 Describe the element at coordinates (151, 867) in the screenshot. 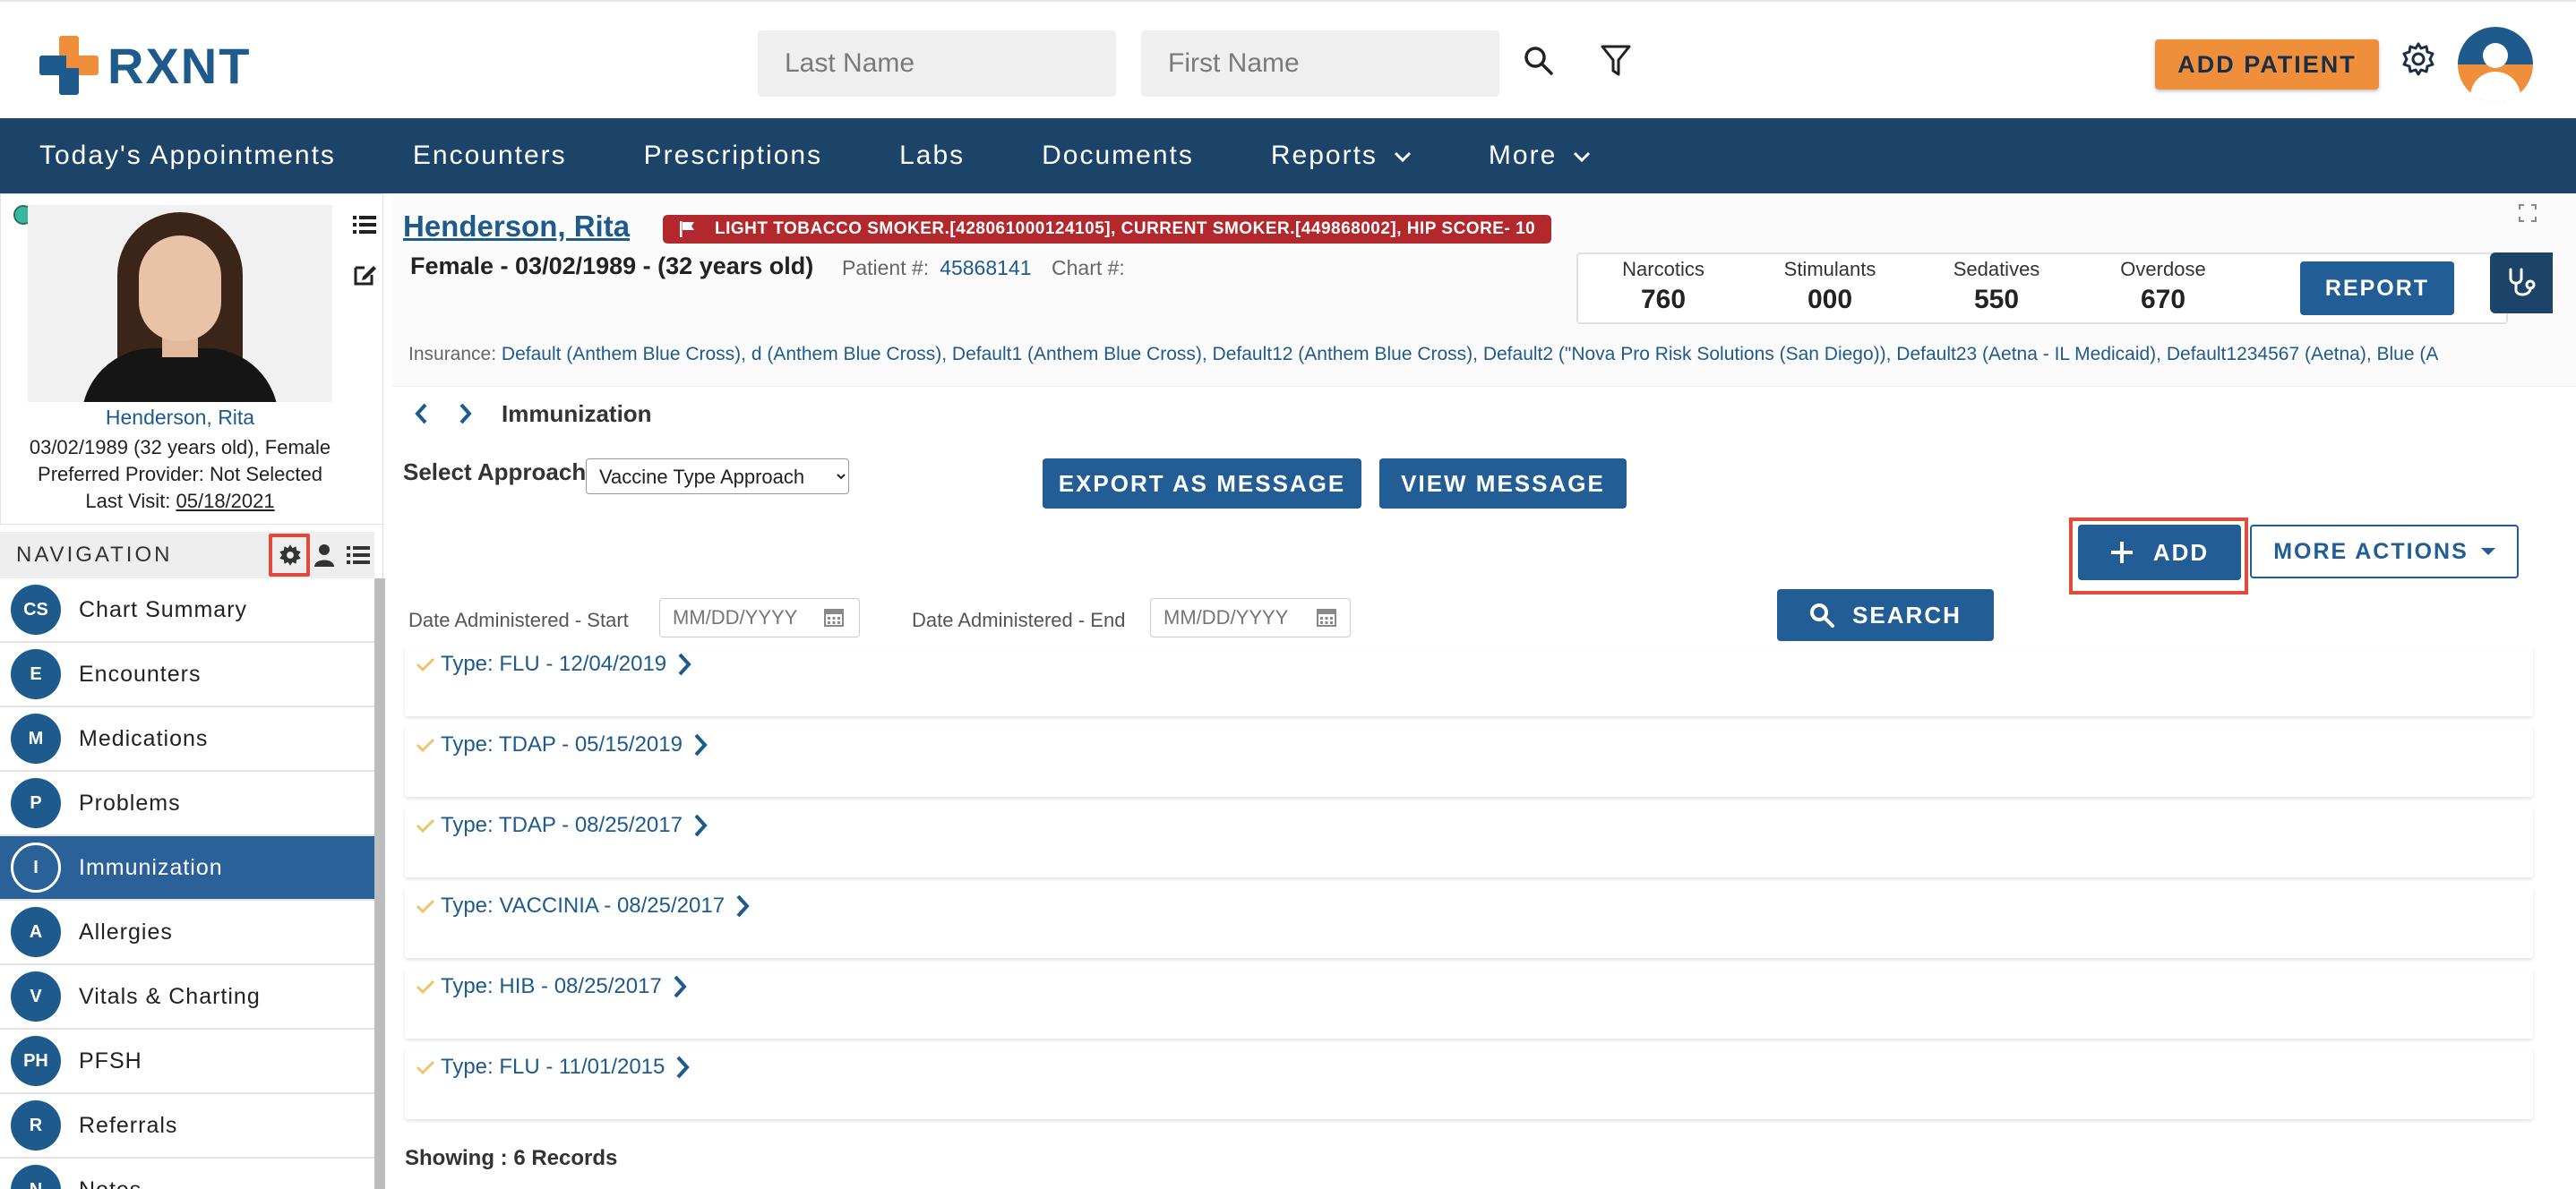

I see `sidebar-item-label: Immunization` at that location.